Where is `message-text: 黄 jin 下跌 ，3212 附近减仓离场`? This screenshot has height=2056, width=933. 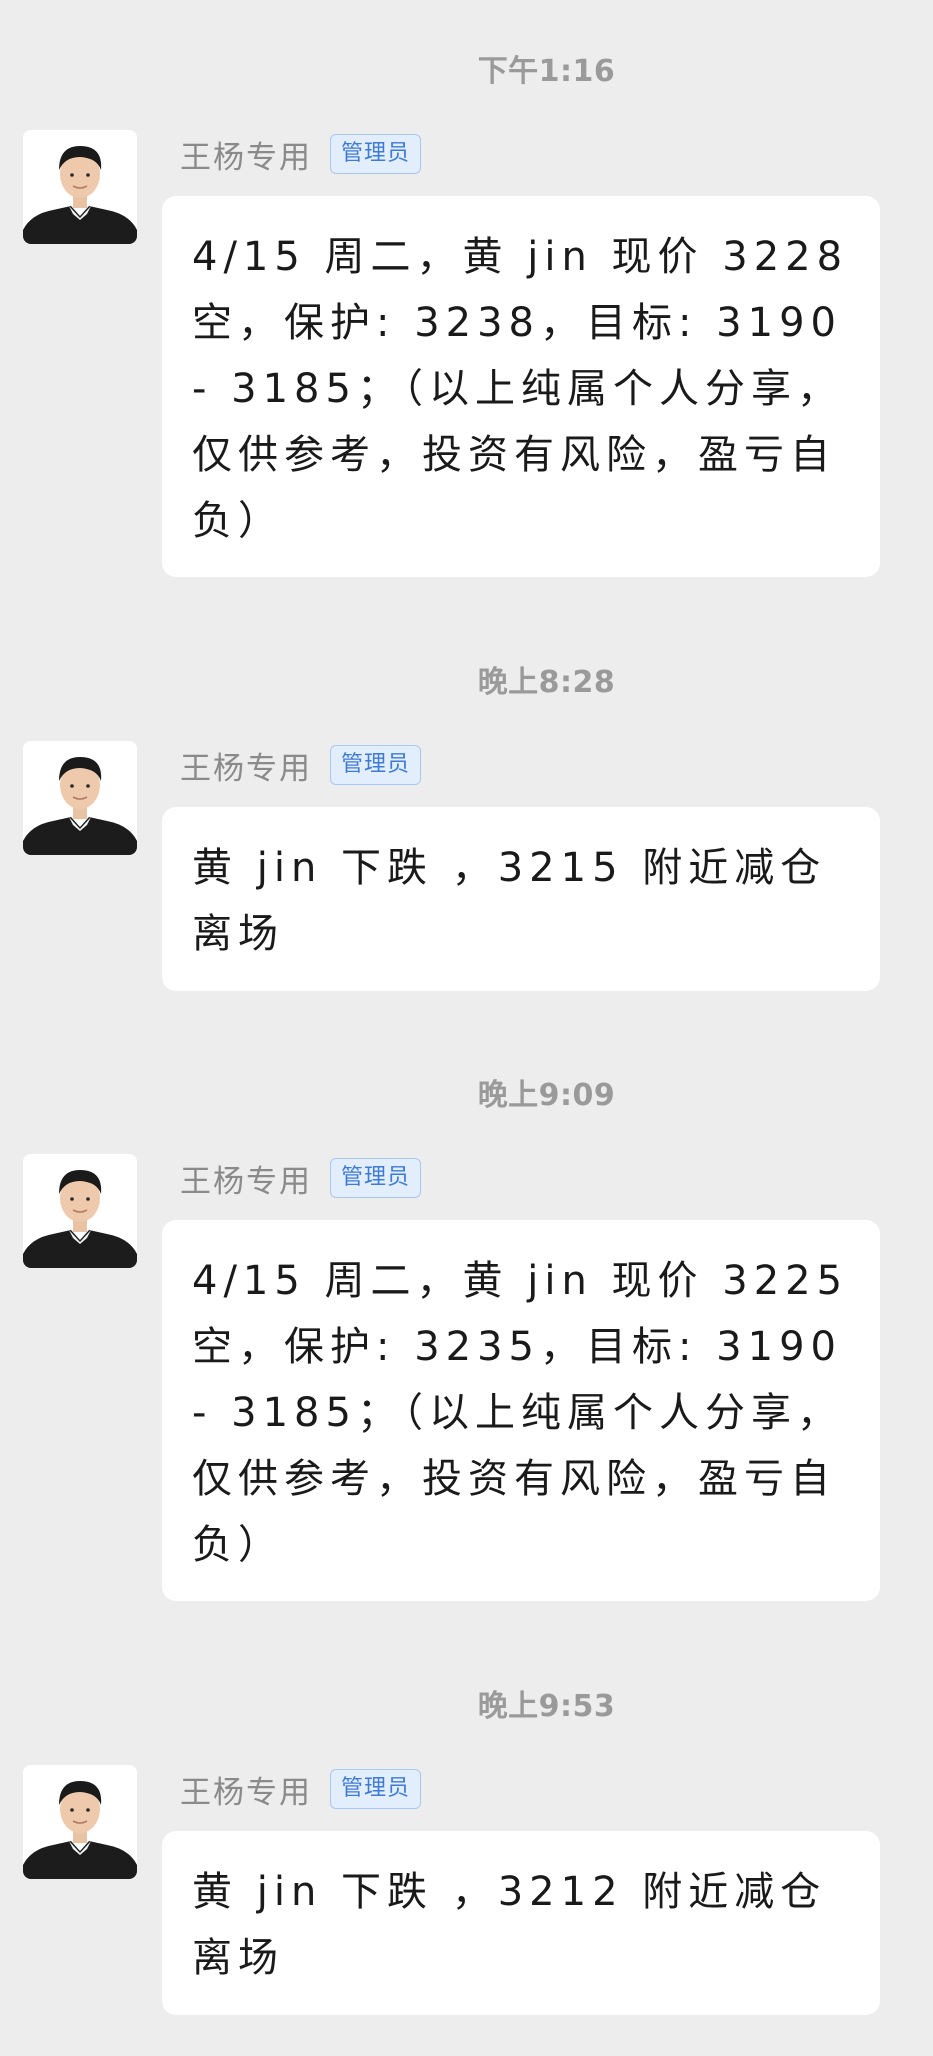 message-text: 黄 jin 下跌 ，3212 附近减仓离场 is located at coordinates (509, 1925).